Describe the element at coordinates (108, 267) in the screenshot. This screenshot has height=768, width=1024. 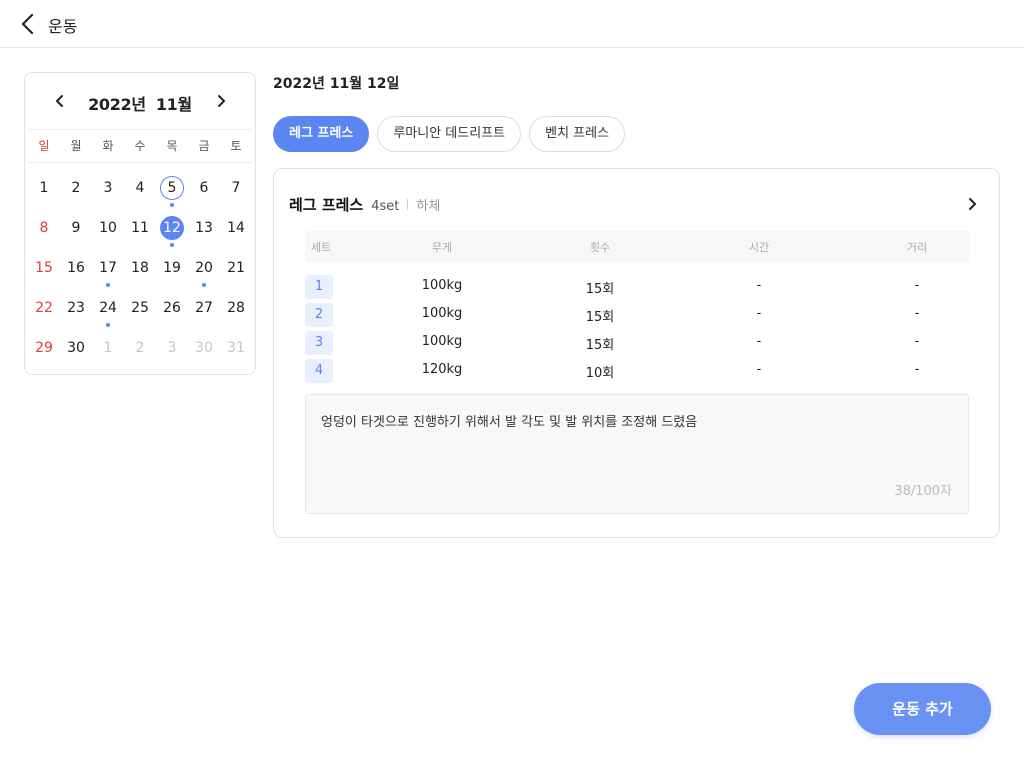
I see `calendar-day: 17` at that location.